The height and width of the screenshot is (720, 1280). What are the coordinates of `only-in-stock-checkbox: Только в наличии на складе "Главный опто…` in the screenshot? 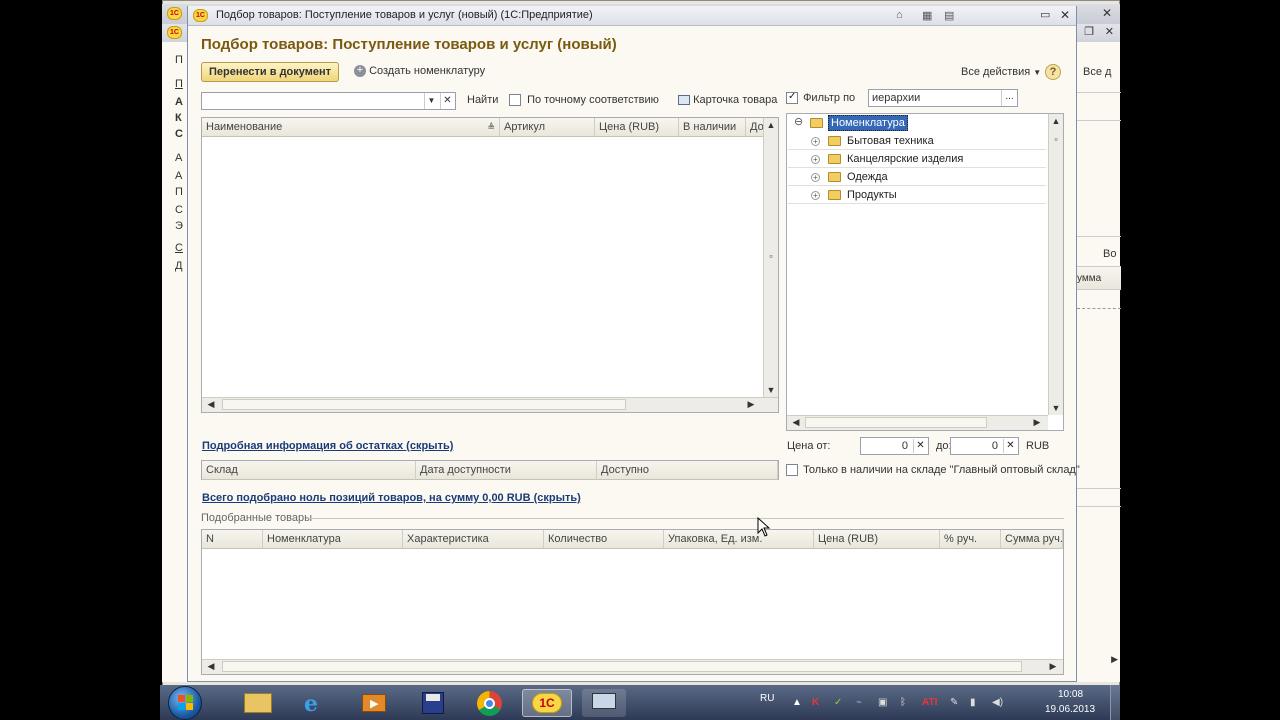 It's located at (933, 470).